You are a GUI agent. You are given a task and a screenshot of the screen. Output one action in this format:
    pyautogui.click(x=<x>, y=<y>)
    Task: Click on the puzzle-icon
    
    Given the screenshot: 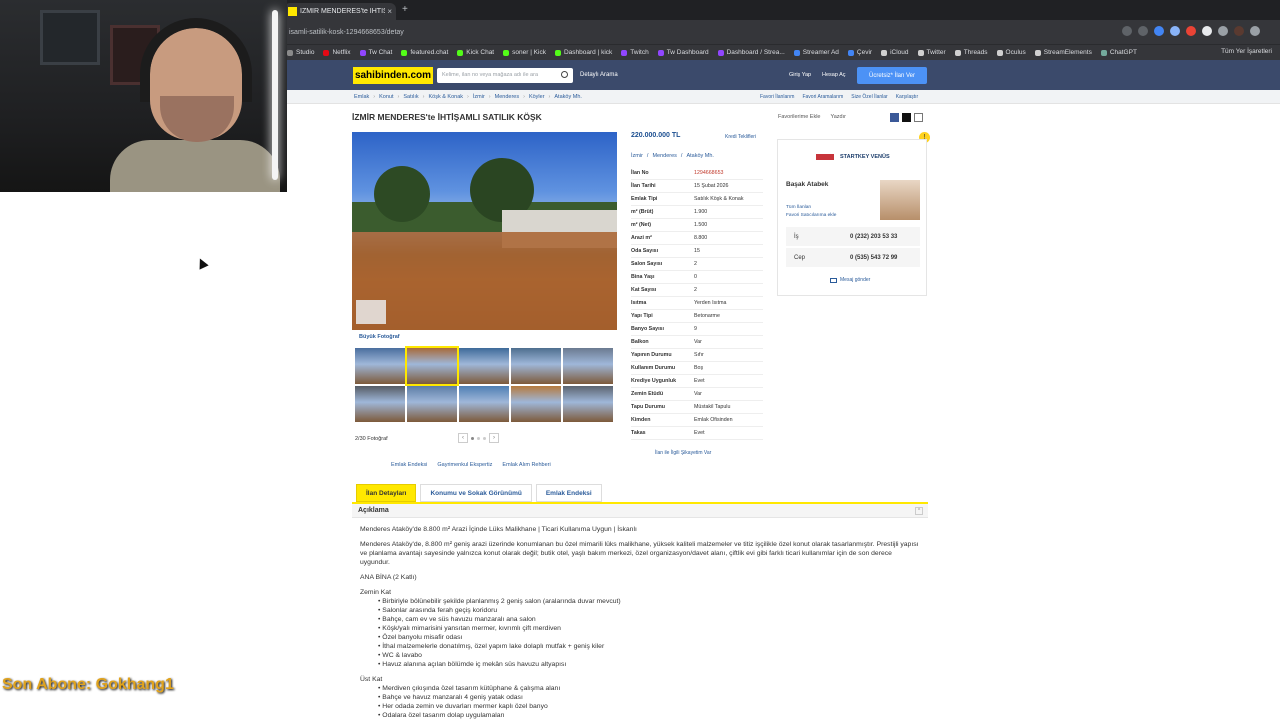 What is the action you would take?
    pyautogui.click(x=1223, y=31)
    